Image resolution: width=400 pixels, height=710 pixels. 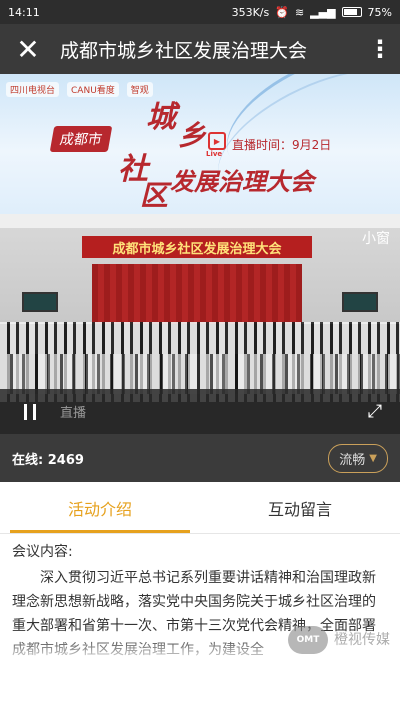 I want to click on tab-bar: 活动介绍 互动留言, so click(x=200, y=508).